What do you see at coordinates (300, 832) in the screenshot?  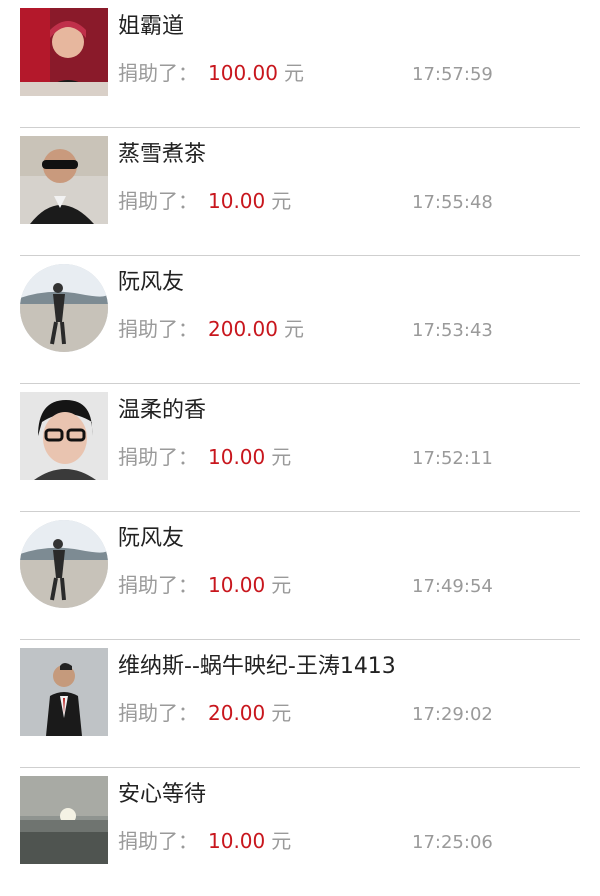 I see `donation-row: 安心等待 捐助了： 10.00 元 17:25:06` at bounding box center [300, 832].